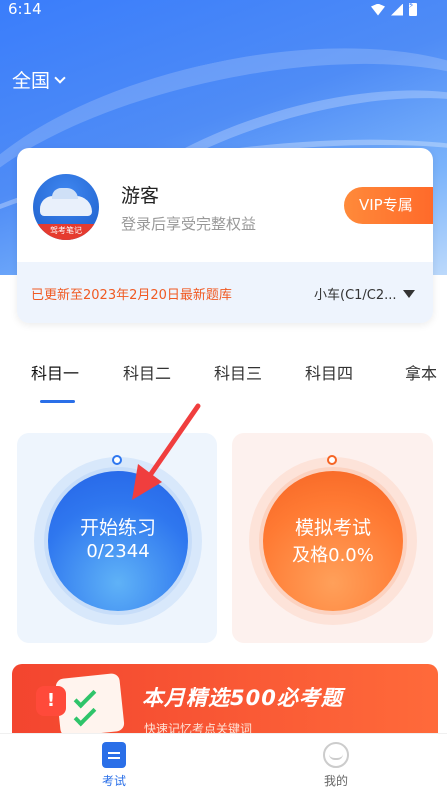 The height and width of the screenshot is (795, 447). Describe the element at coordinates (117, 528) in the screenshot. I see `practice-title: 开始练习` at that location.